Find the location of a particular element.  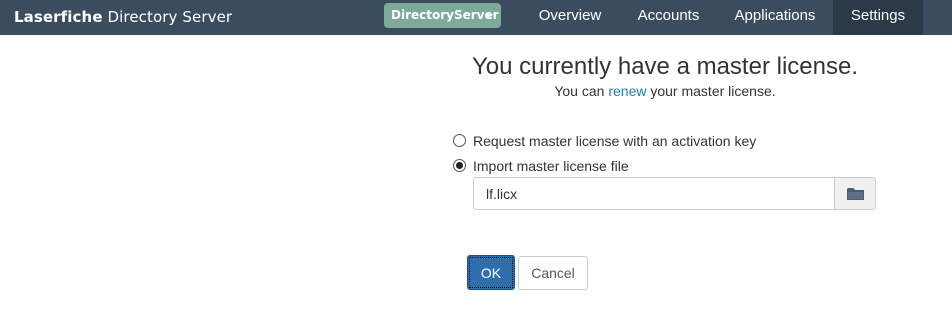

folder-icon is located at coordinates (855, 194).